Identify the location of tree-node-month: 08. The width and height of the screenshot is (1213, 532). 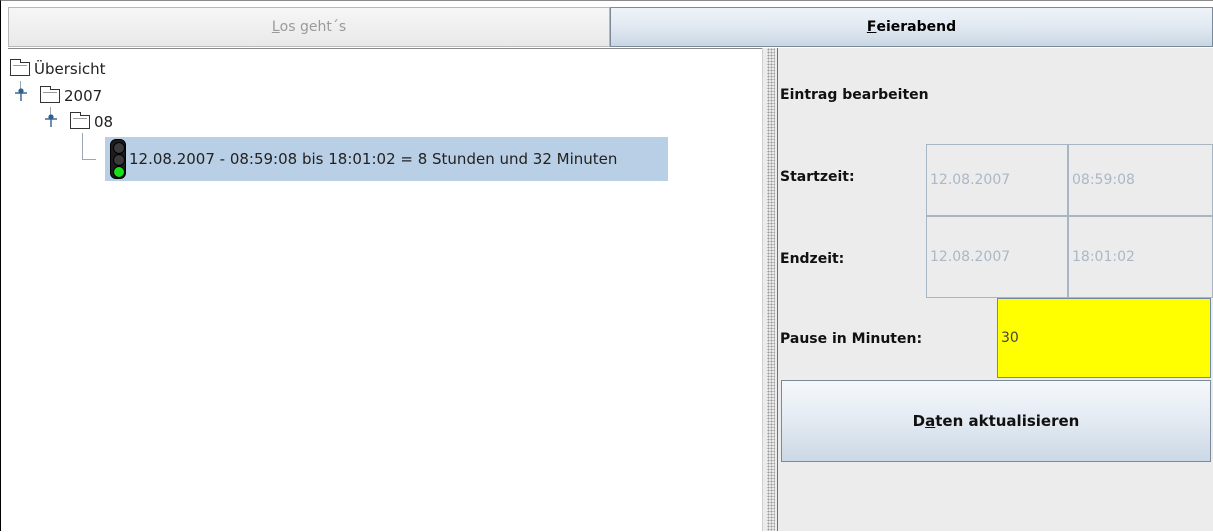
(91, 122).